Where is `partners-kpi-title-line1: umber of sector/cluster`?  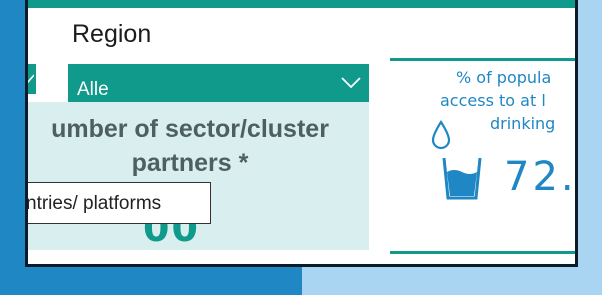
partners-kpi-title-line1: umber of sector/cluster is located at coordinates (190, 129).